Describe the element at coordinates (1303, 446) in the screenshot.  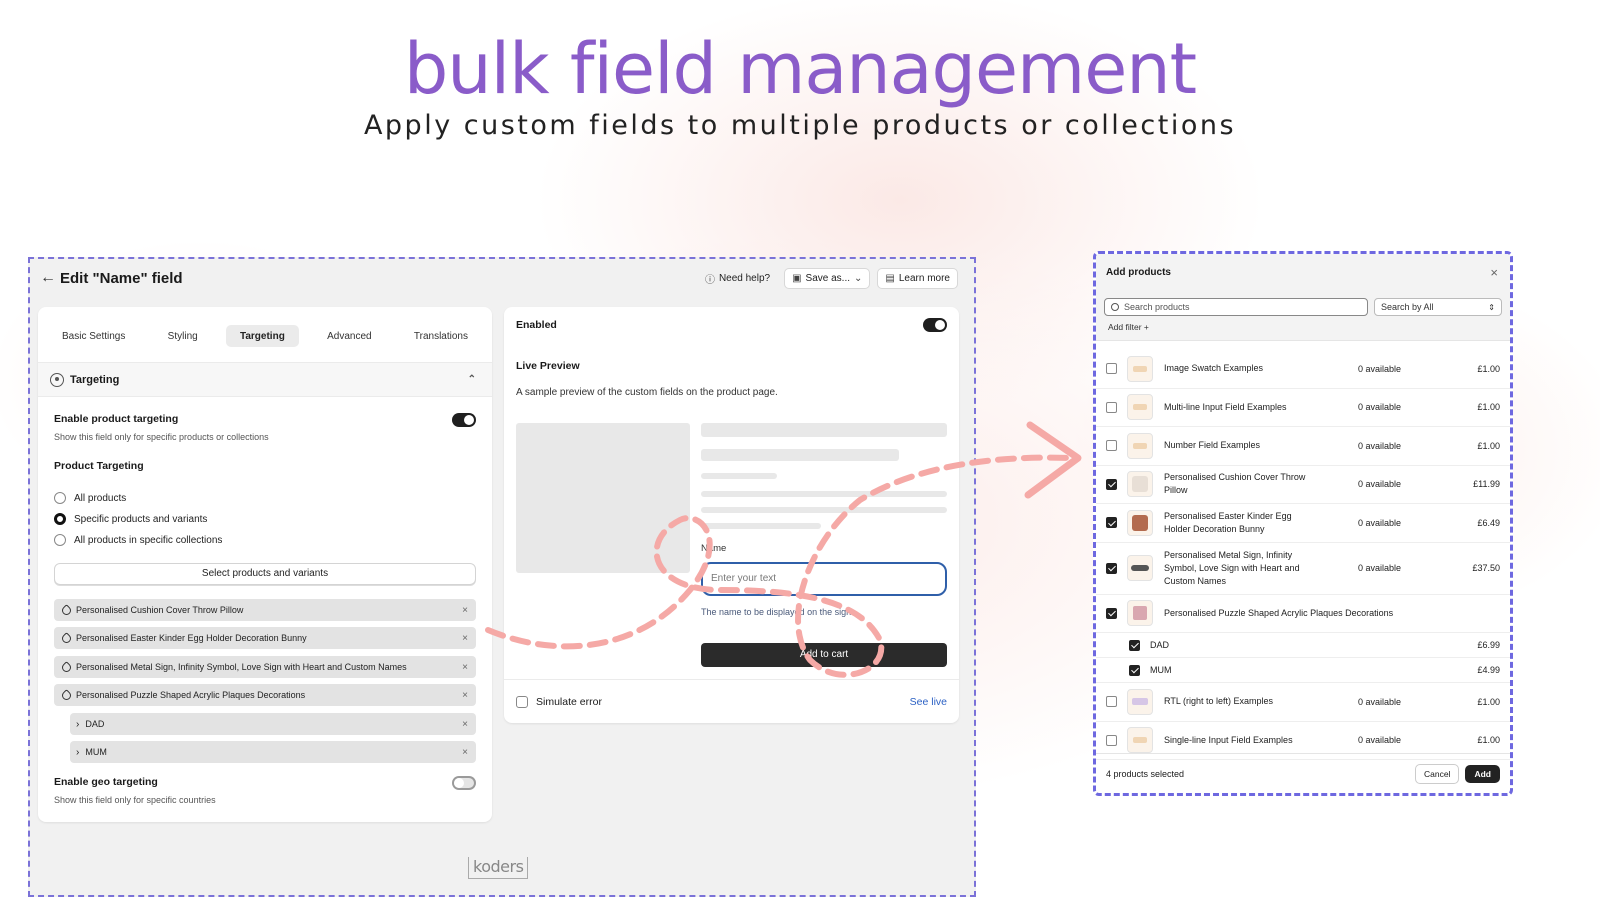
I see `list-item: Number Field Examples 0 available £1.00` at that location.